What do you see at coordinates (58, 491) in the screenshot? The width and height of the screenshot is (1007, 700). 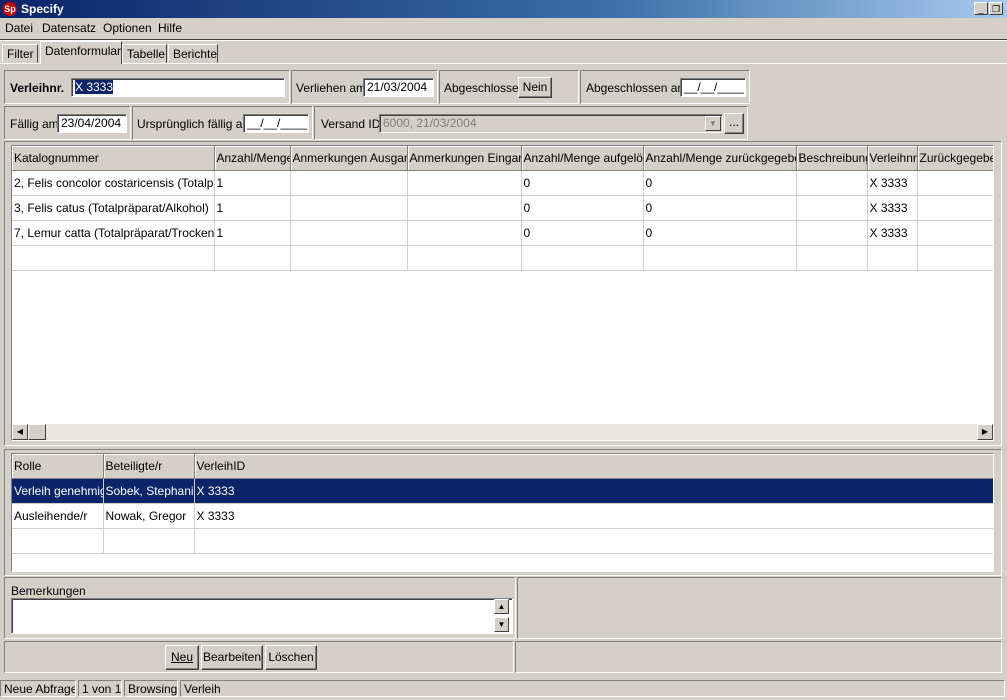 I see `table-cell: Verleih genehmigt` at bounding box center [58, 491].